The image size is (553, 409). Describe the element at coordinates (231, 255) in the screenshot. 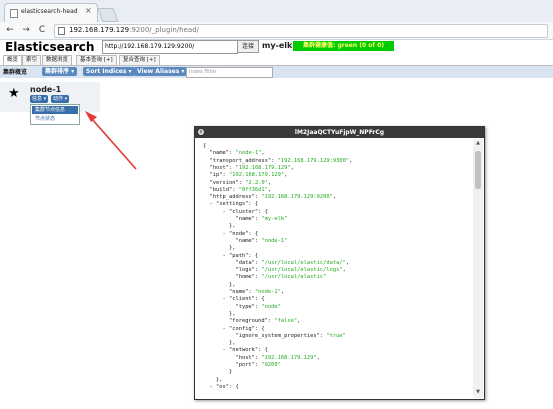

I see `json-key: - "path": {` at that location.